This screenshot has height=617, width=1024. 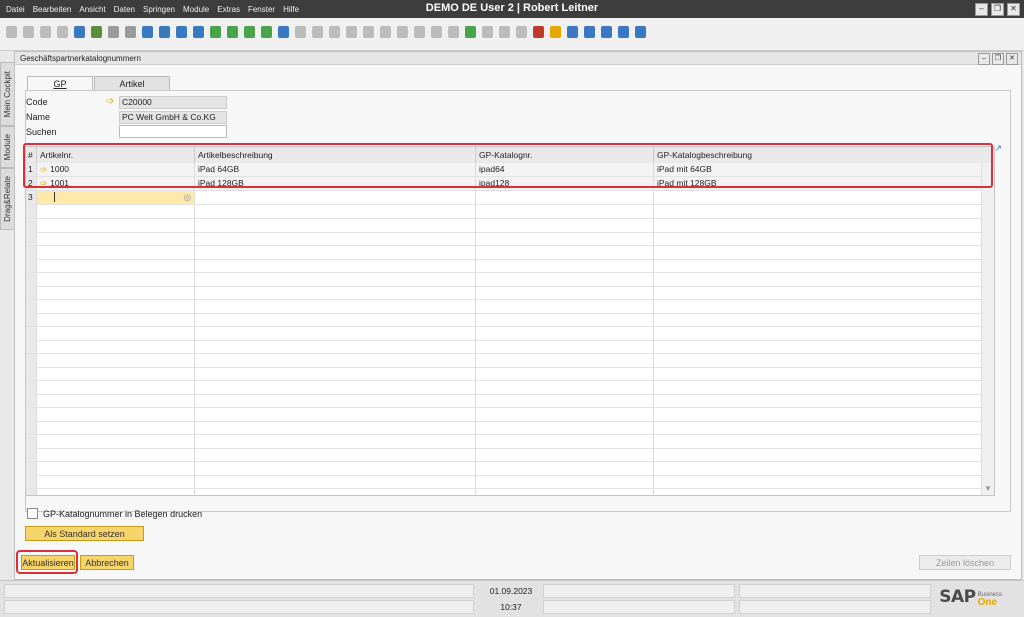 What do you see at coordinates (589, 32) in the screenshot?
I see `users-icon` at bounding box center [589, 32].